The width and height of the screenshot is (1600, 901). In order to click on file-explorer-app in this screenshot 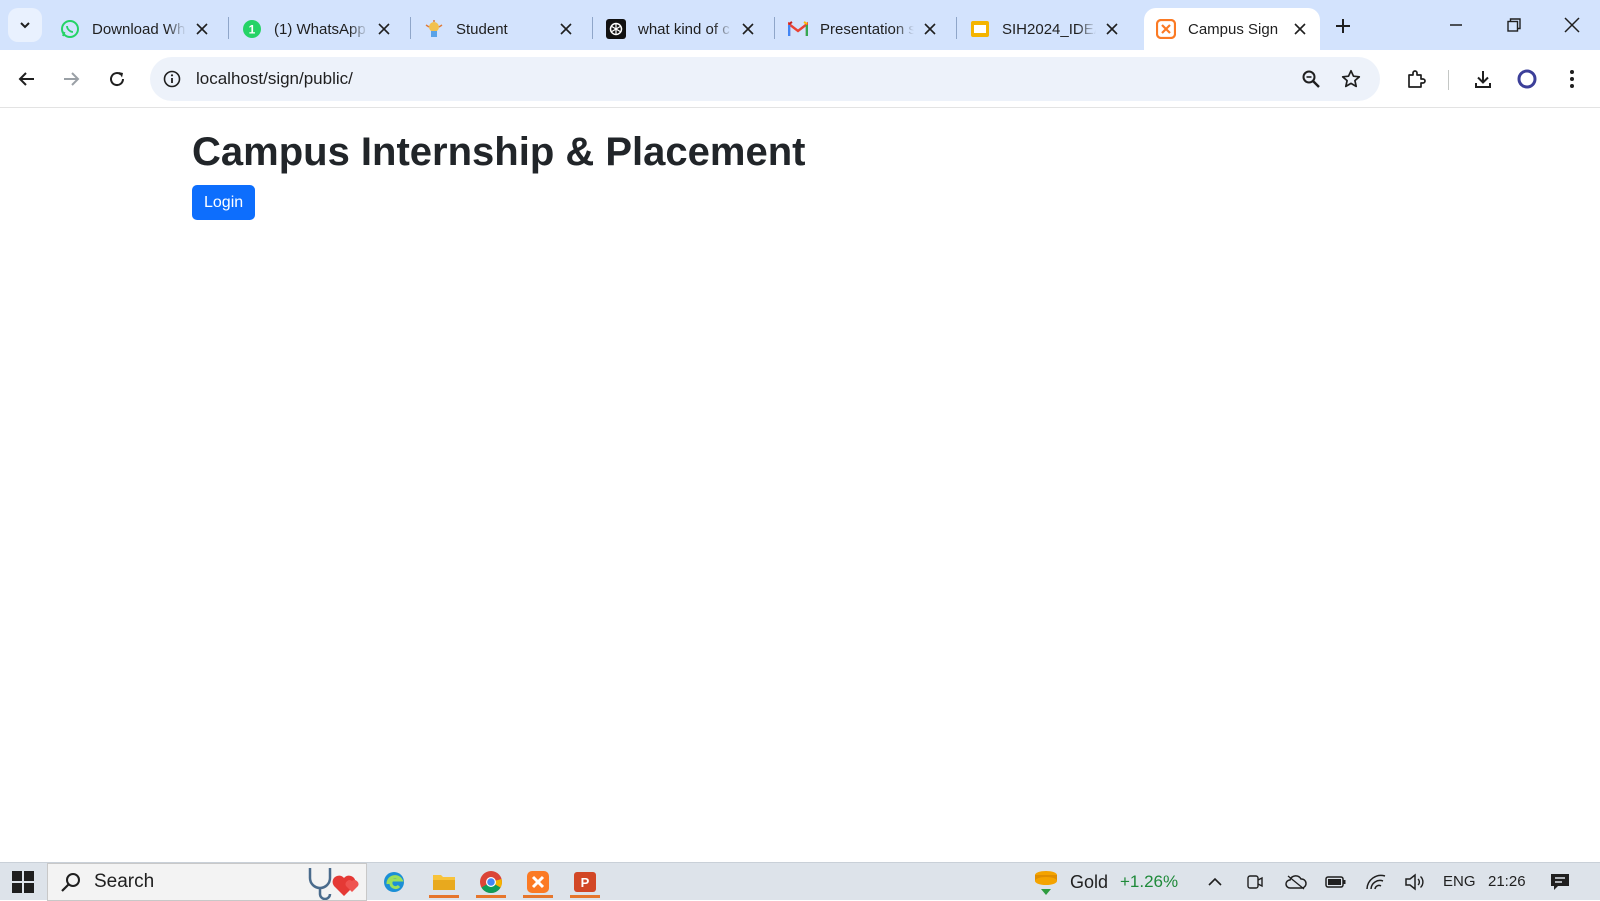, I will do `click(444, 882)`.